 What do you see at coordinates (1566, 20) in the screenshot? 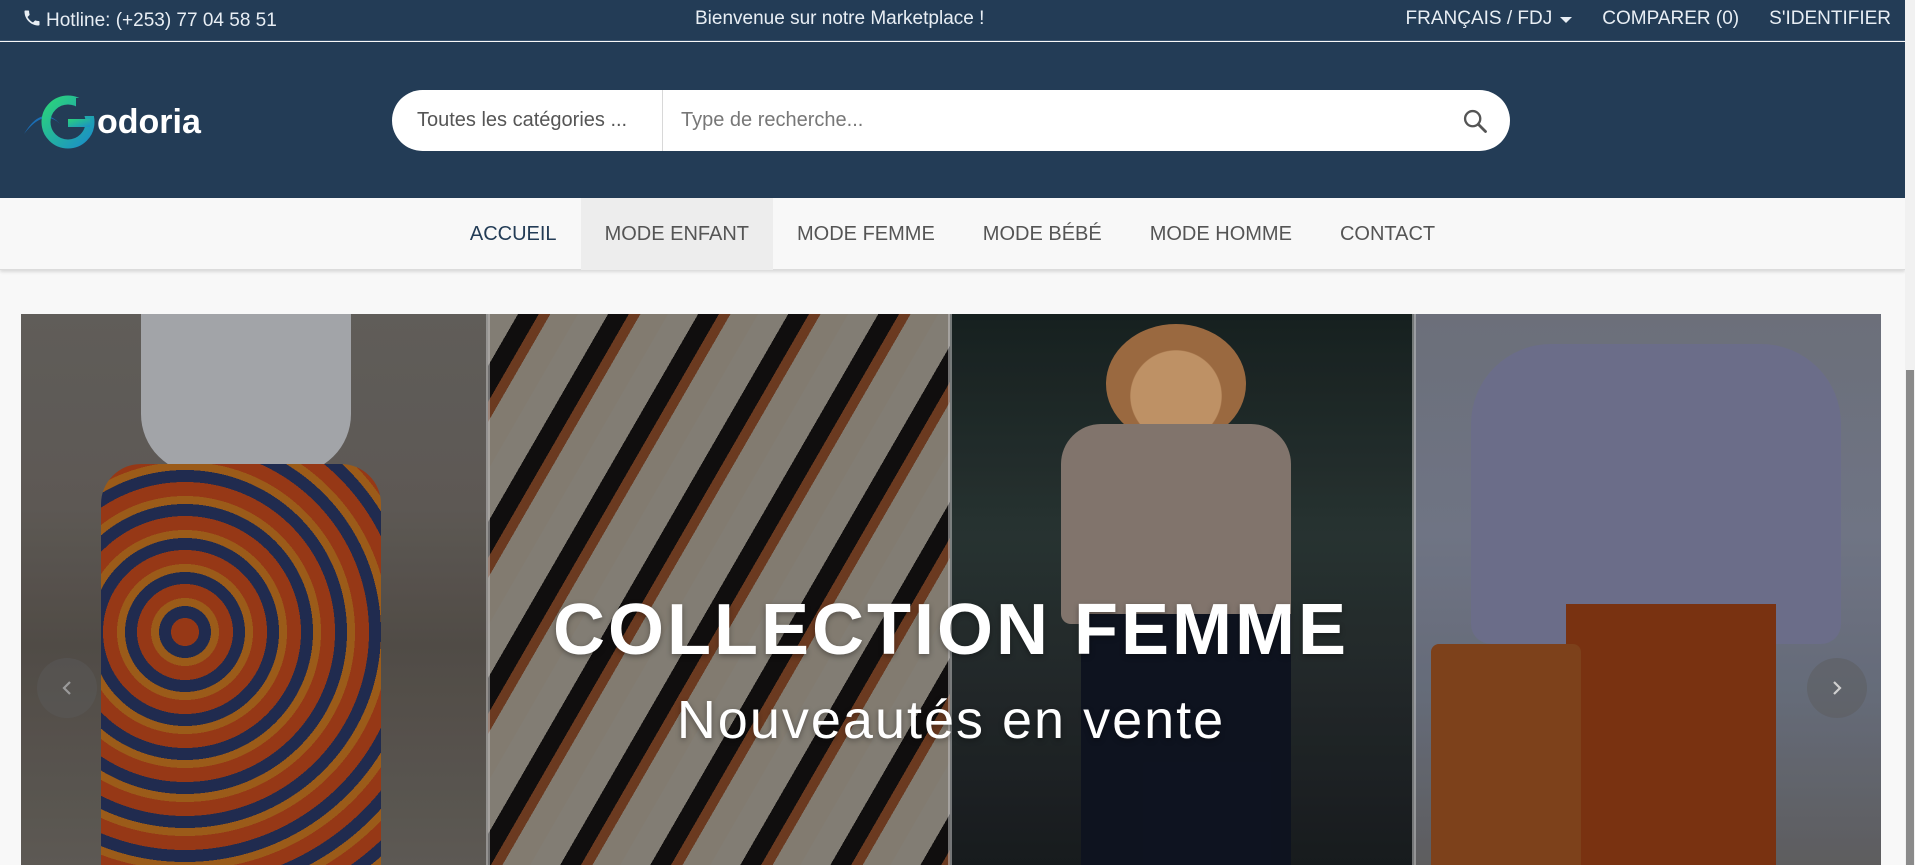
I see `caret-down-icon` at bounding box center [1566, 20].